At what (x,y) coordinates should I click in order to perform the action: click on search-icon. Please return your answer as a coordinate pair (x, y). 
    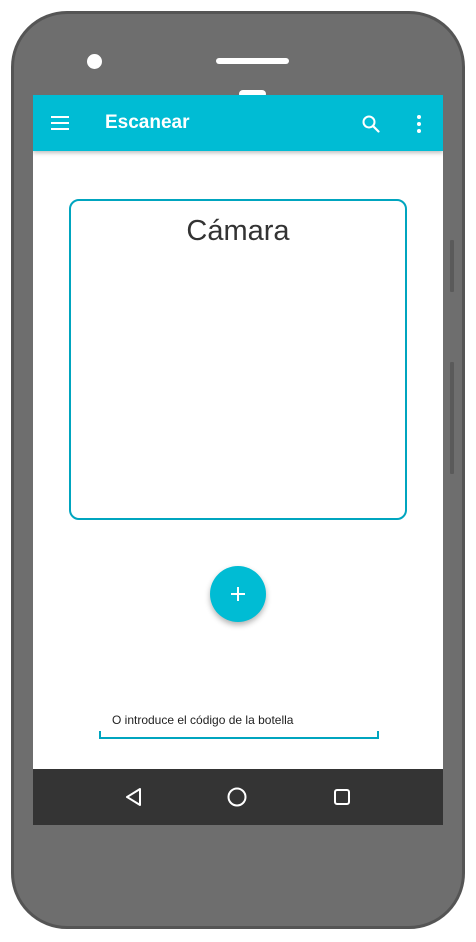
    Looking at the image, I should click on (371, 124).